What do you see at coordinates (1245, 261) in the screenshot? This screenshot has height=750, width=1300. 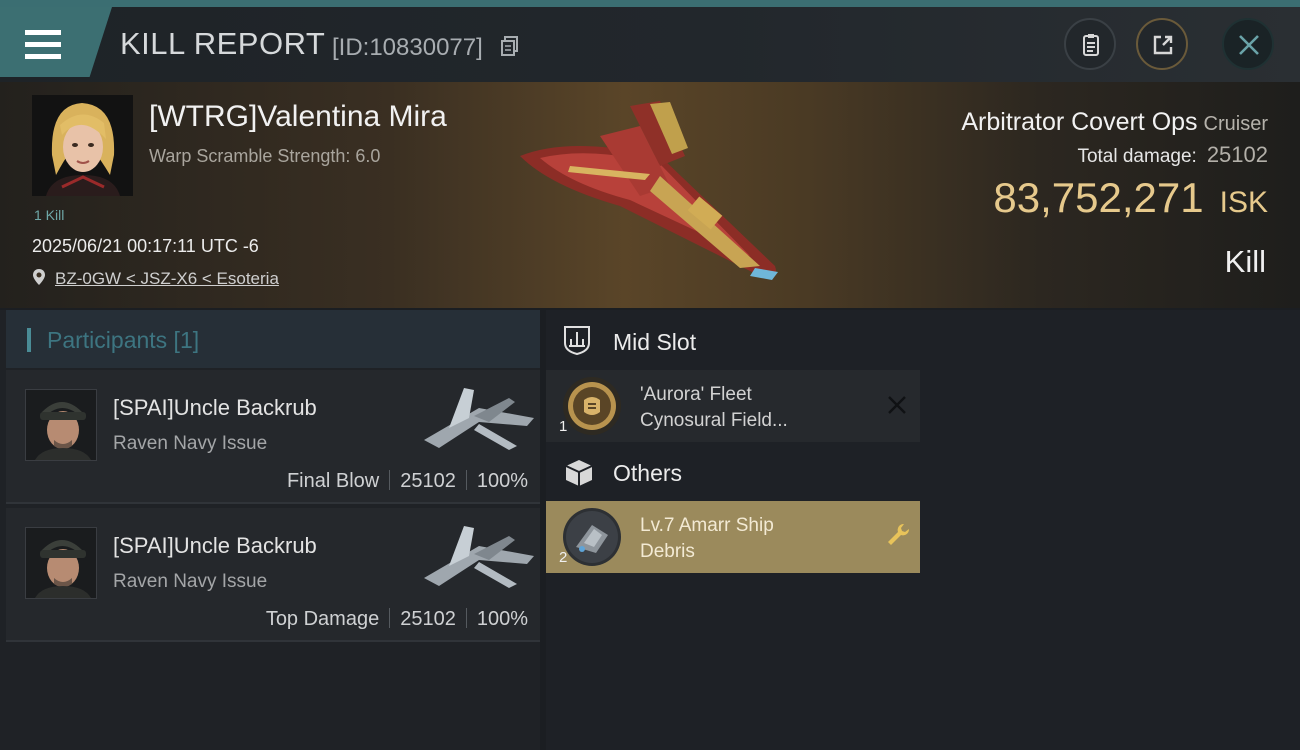 I see `result-label: Kill` at bounding box center [1245, 261].